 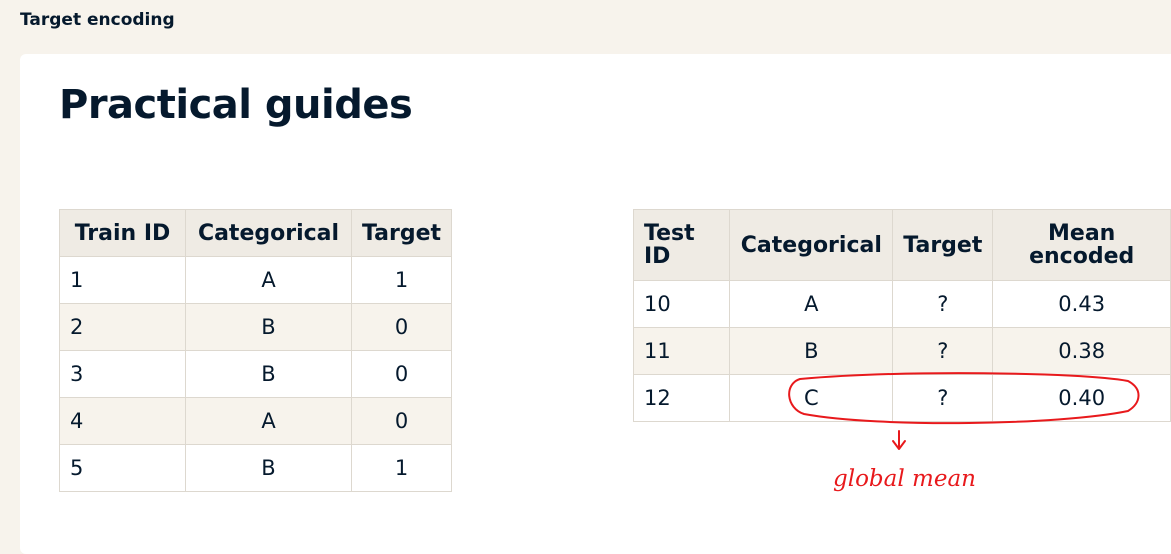 I want to click on annotation-arrow, so click(x=899, y=440).